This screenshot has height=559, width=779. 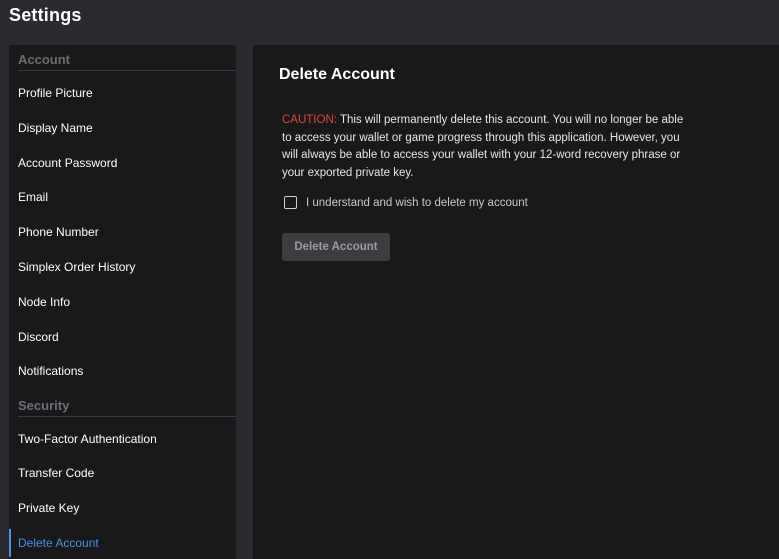 I want to click on sidebar-item-profile-picture: Profile Picture, so click(x=122, y=93).